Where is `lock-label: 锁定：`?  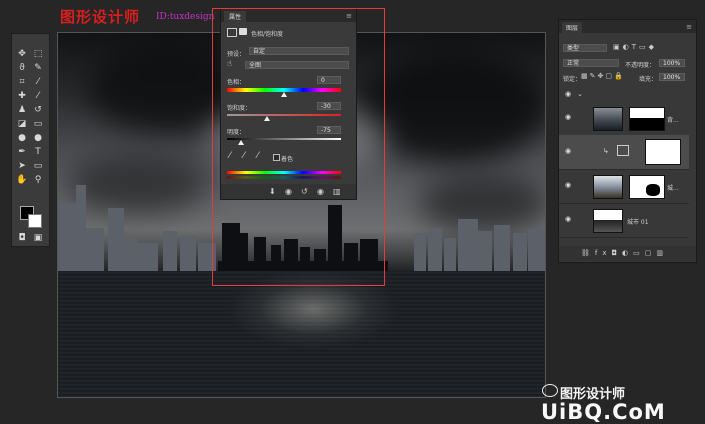
lock-label: 锁定： is located at coordinates (572, 79).